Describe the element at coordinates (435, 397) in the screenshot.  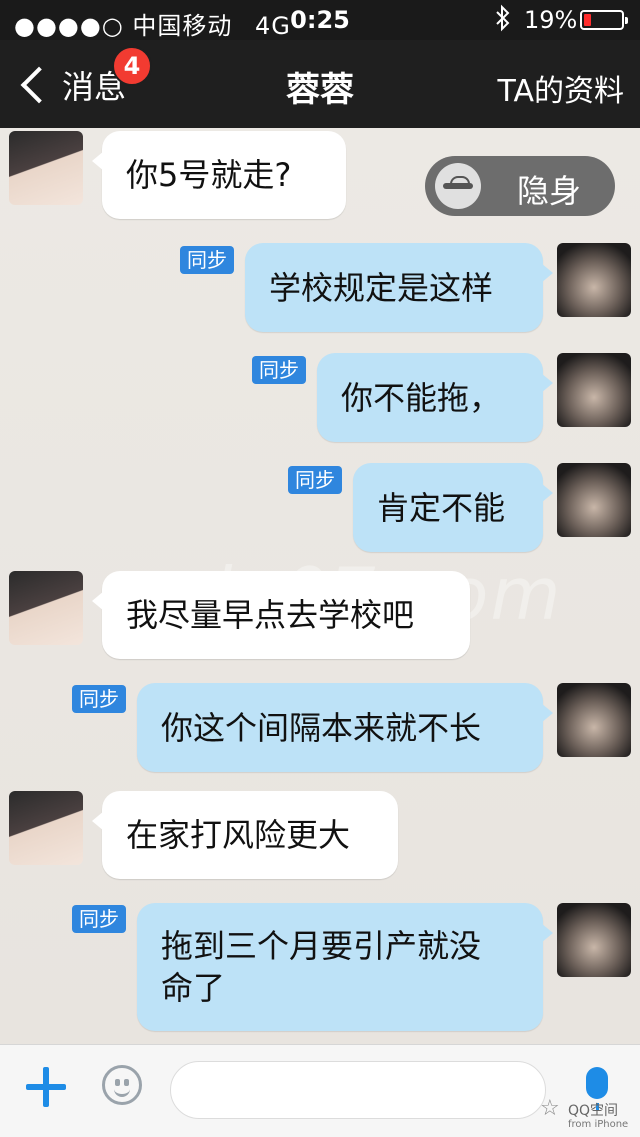
I see `message-bubble-outgoing: 你不能拖，` at that location.